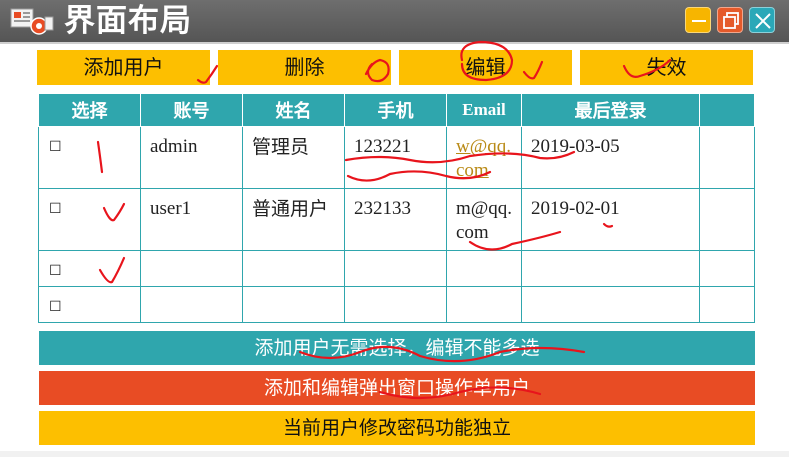 This screenshot has width=789, height=457. What do you see at coordinates (304, 67) in the screenshot?
I see `delete-button: 删除` at bounding box center [304, 67].